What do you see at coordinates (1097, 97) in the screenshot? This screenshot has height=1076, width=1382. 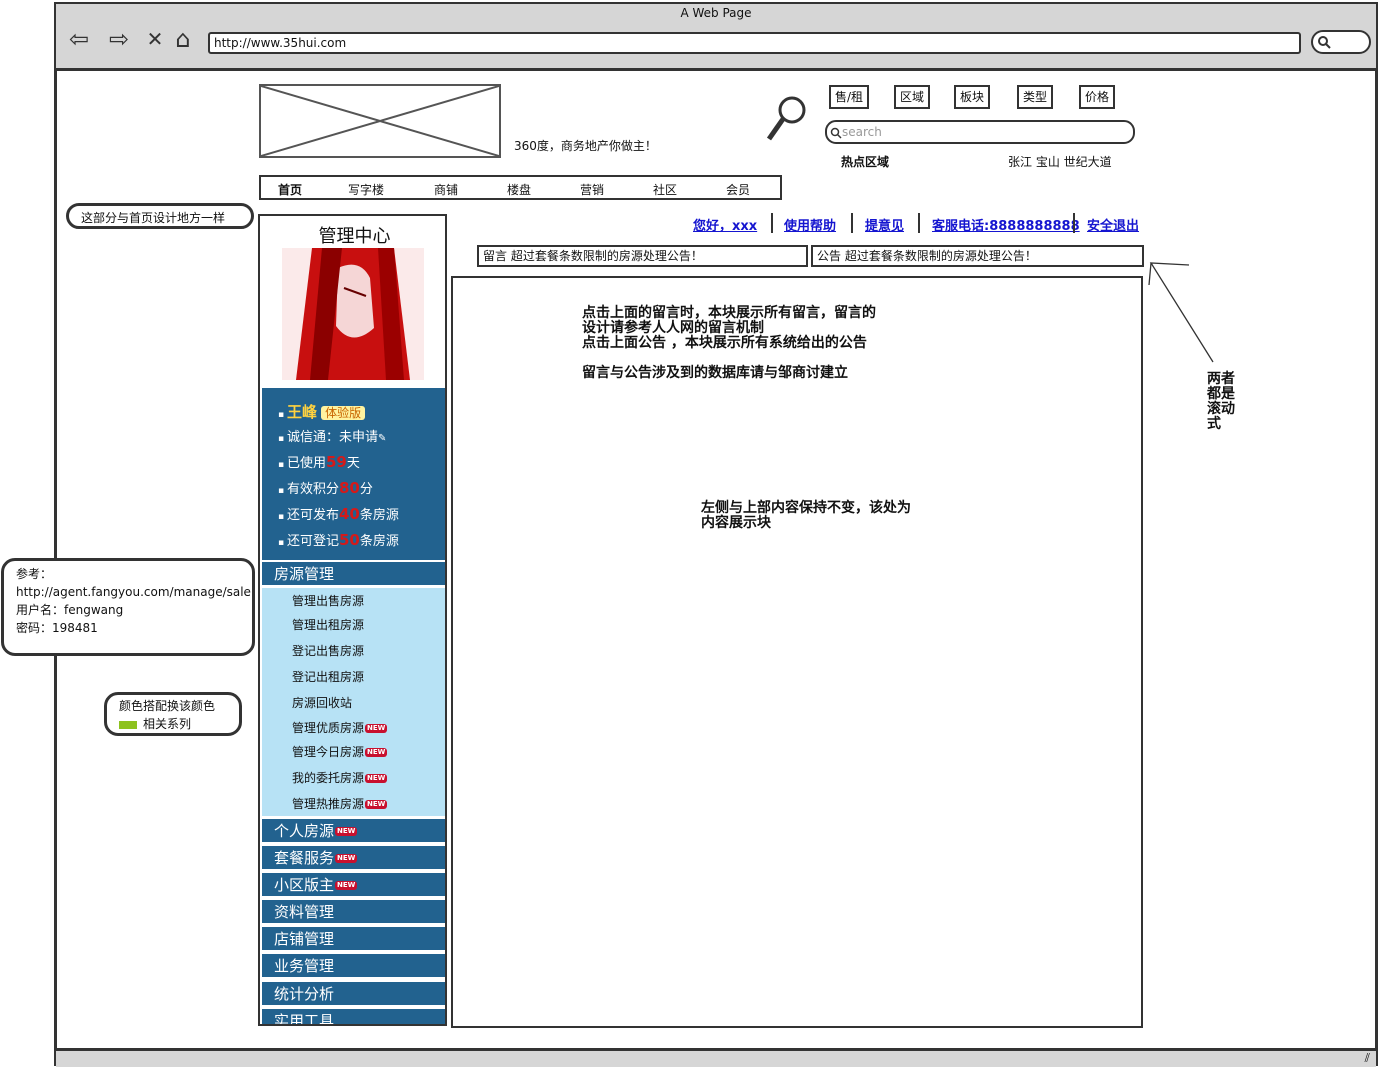 I see `filter-price: 价格` at bounding box center [1097, 97].